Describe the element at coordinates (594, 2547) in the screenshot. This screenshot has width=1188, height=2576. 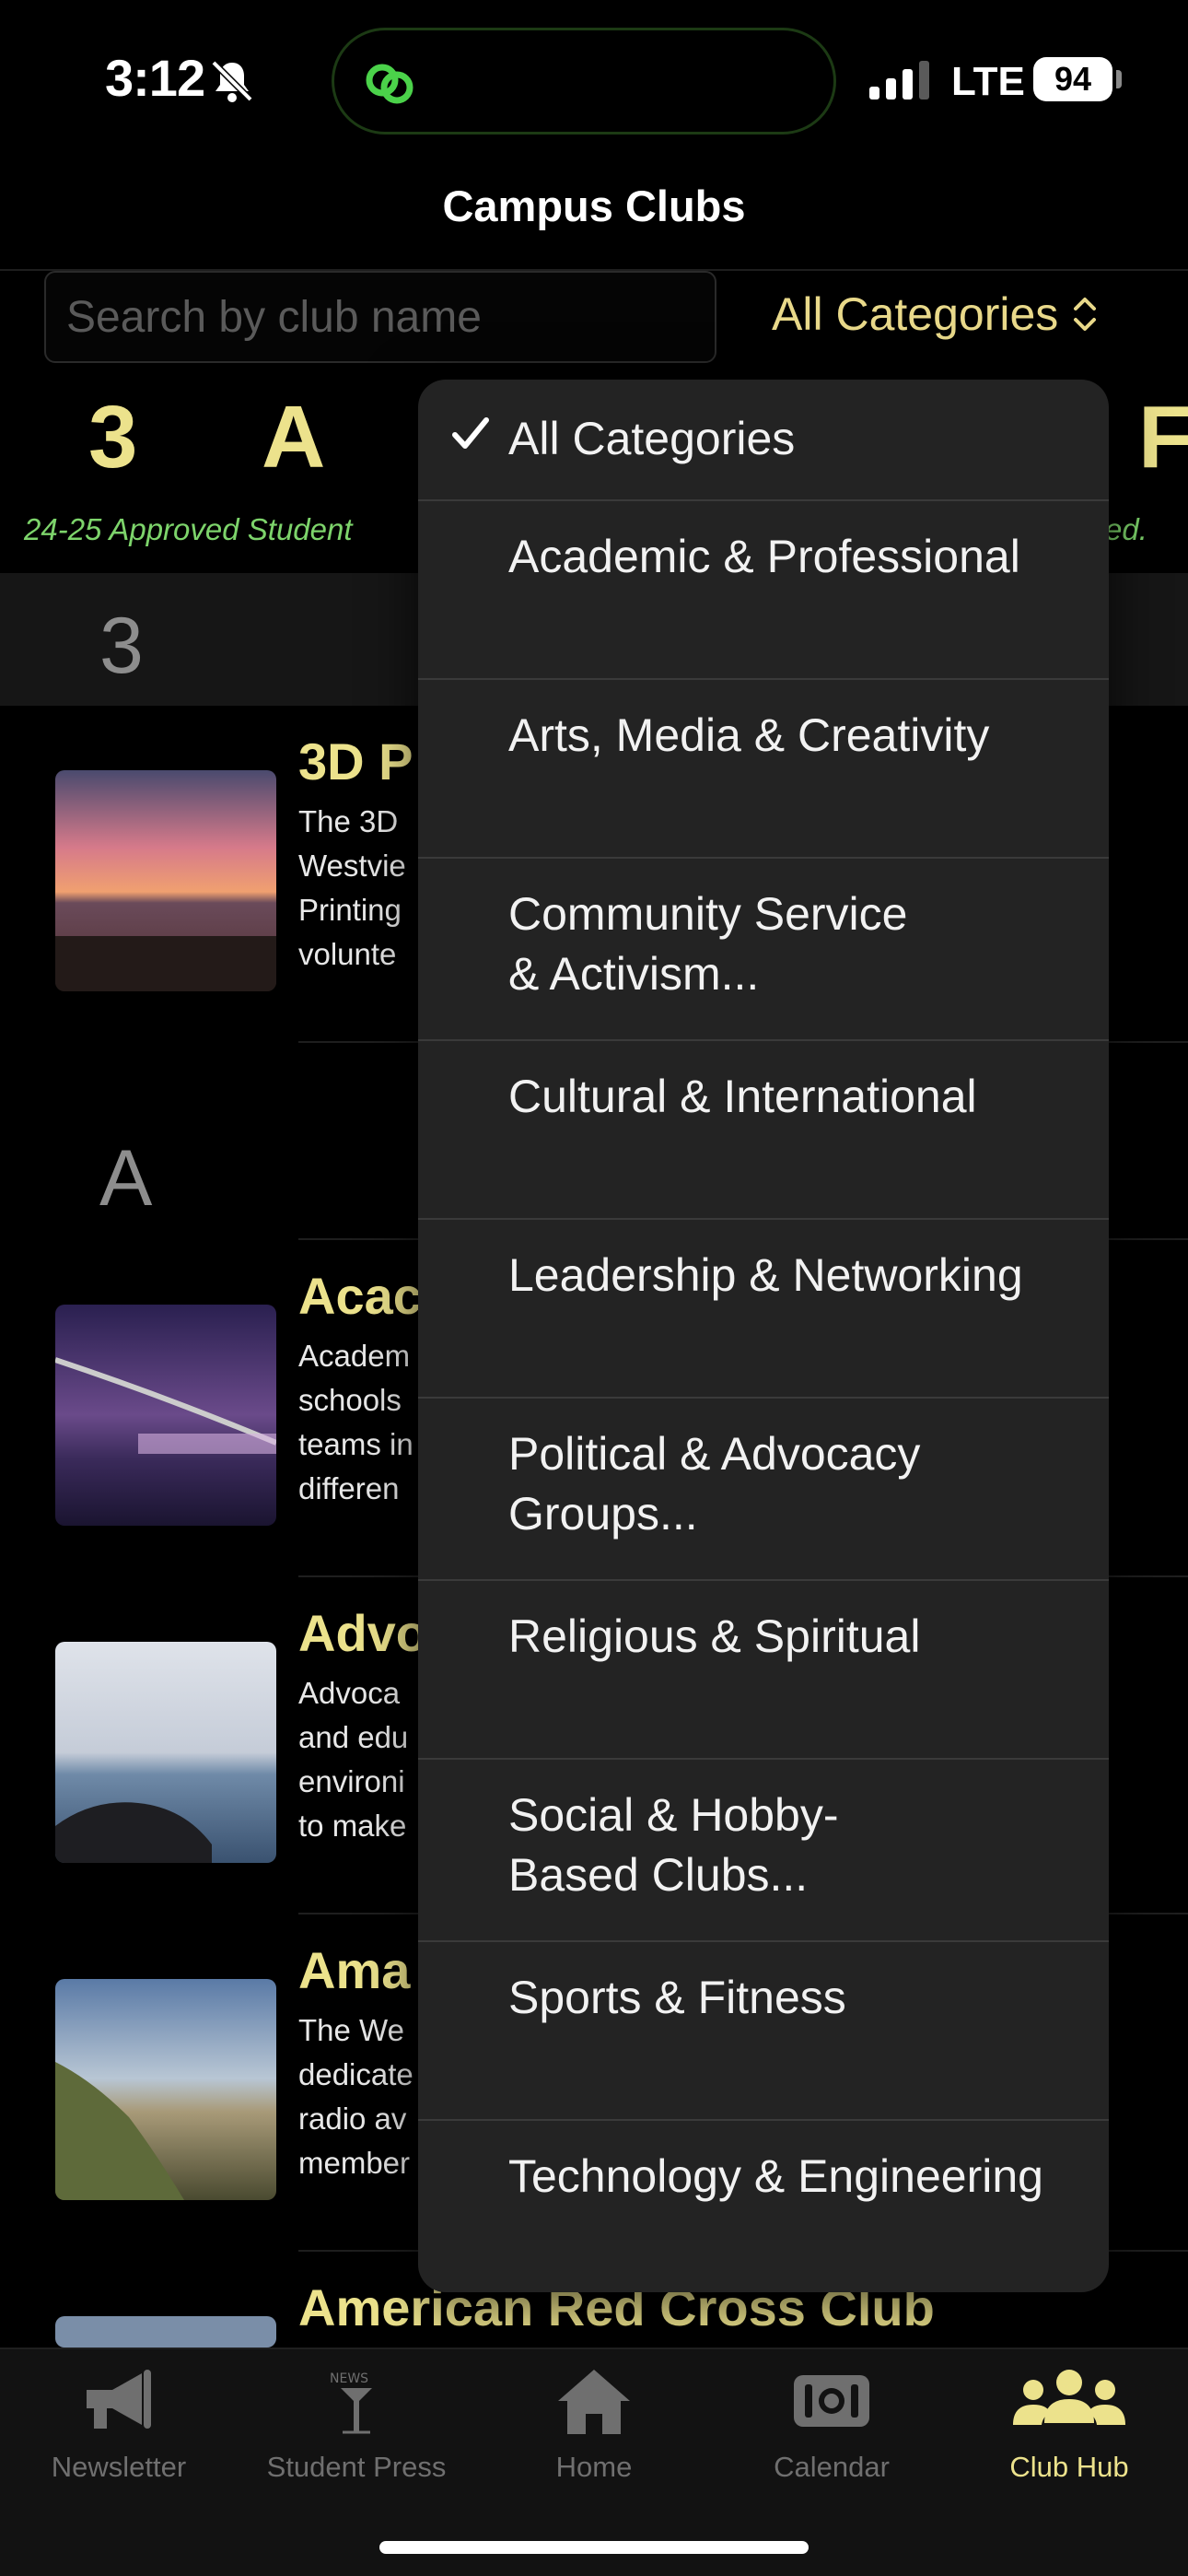
I see `home-indicator` at that location.